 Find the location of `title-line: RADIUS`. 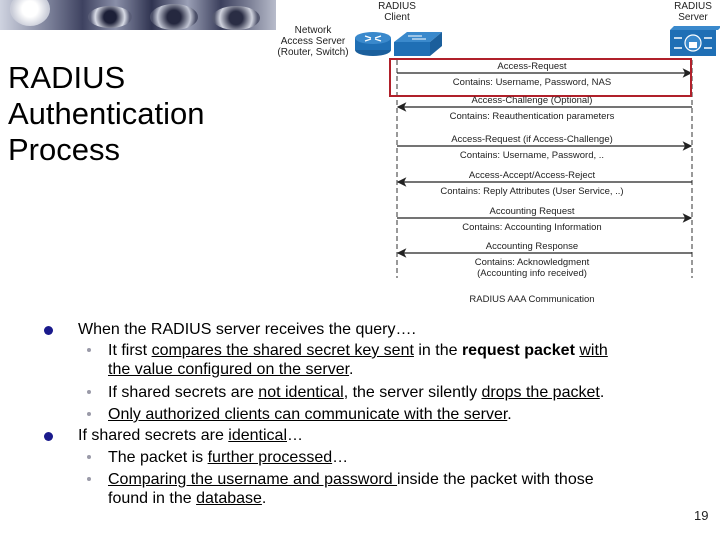

title-line: RADIUS is located at coordinates (67, 77).